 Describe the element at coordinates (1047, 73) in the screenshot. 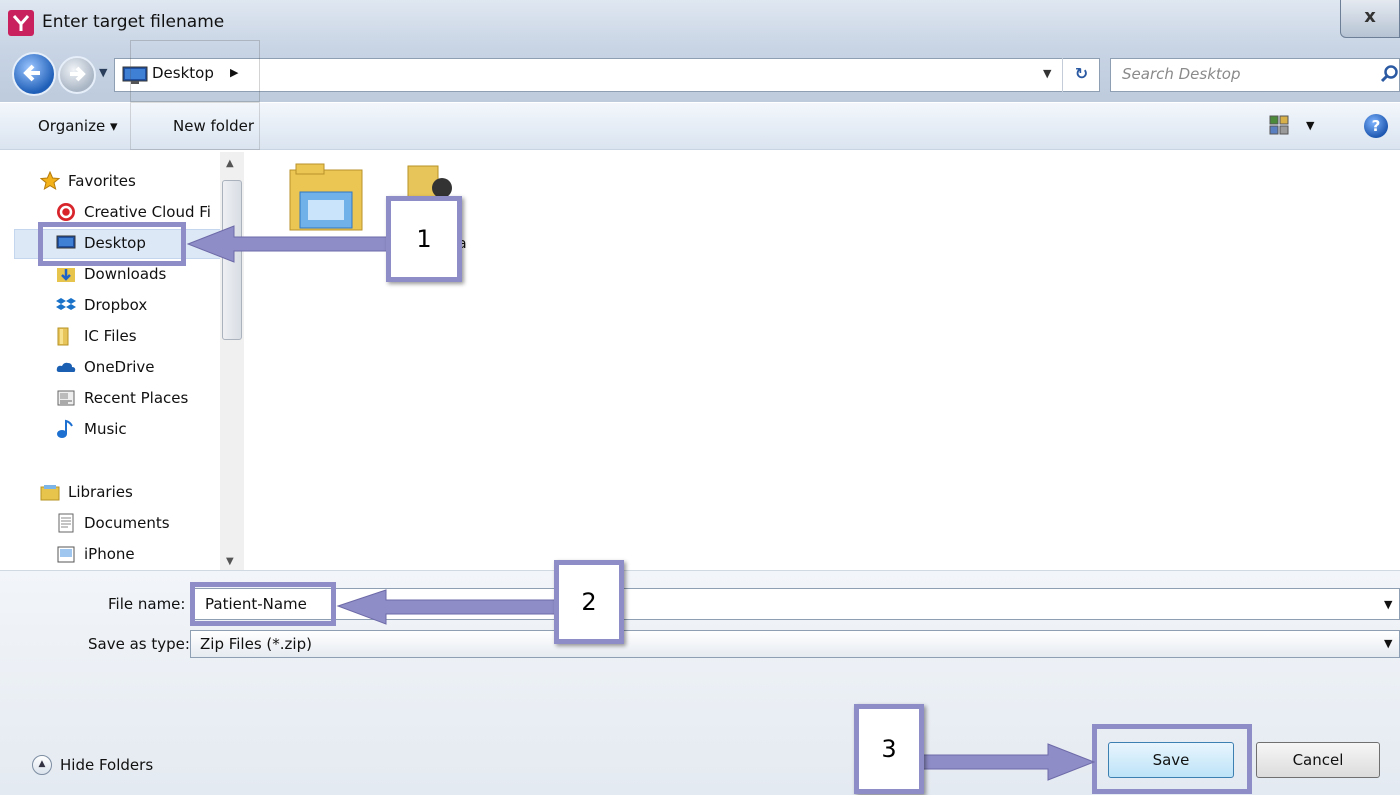

I see `address-dropdown-icon: ▼` at that location.